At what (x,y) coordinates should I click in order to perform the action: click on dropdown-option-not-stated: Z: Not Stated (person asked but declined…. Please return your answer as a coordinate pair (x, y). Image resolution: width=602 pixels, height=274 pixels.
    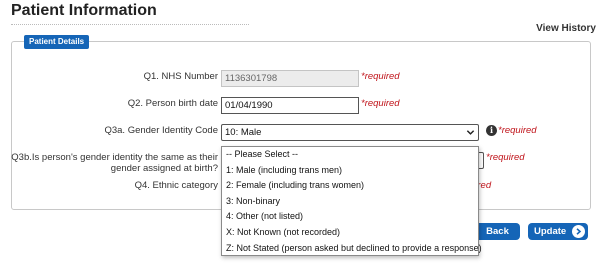
    Looking at the image, I should click on (352, 249).